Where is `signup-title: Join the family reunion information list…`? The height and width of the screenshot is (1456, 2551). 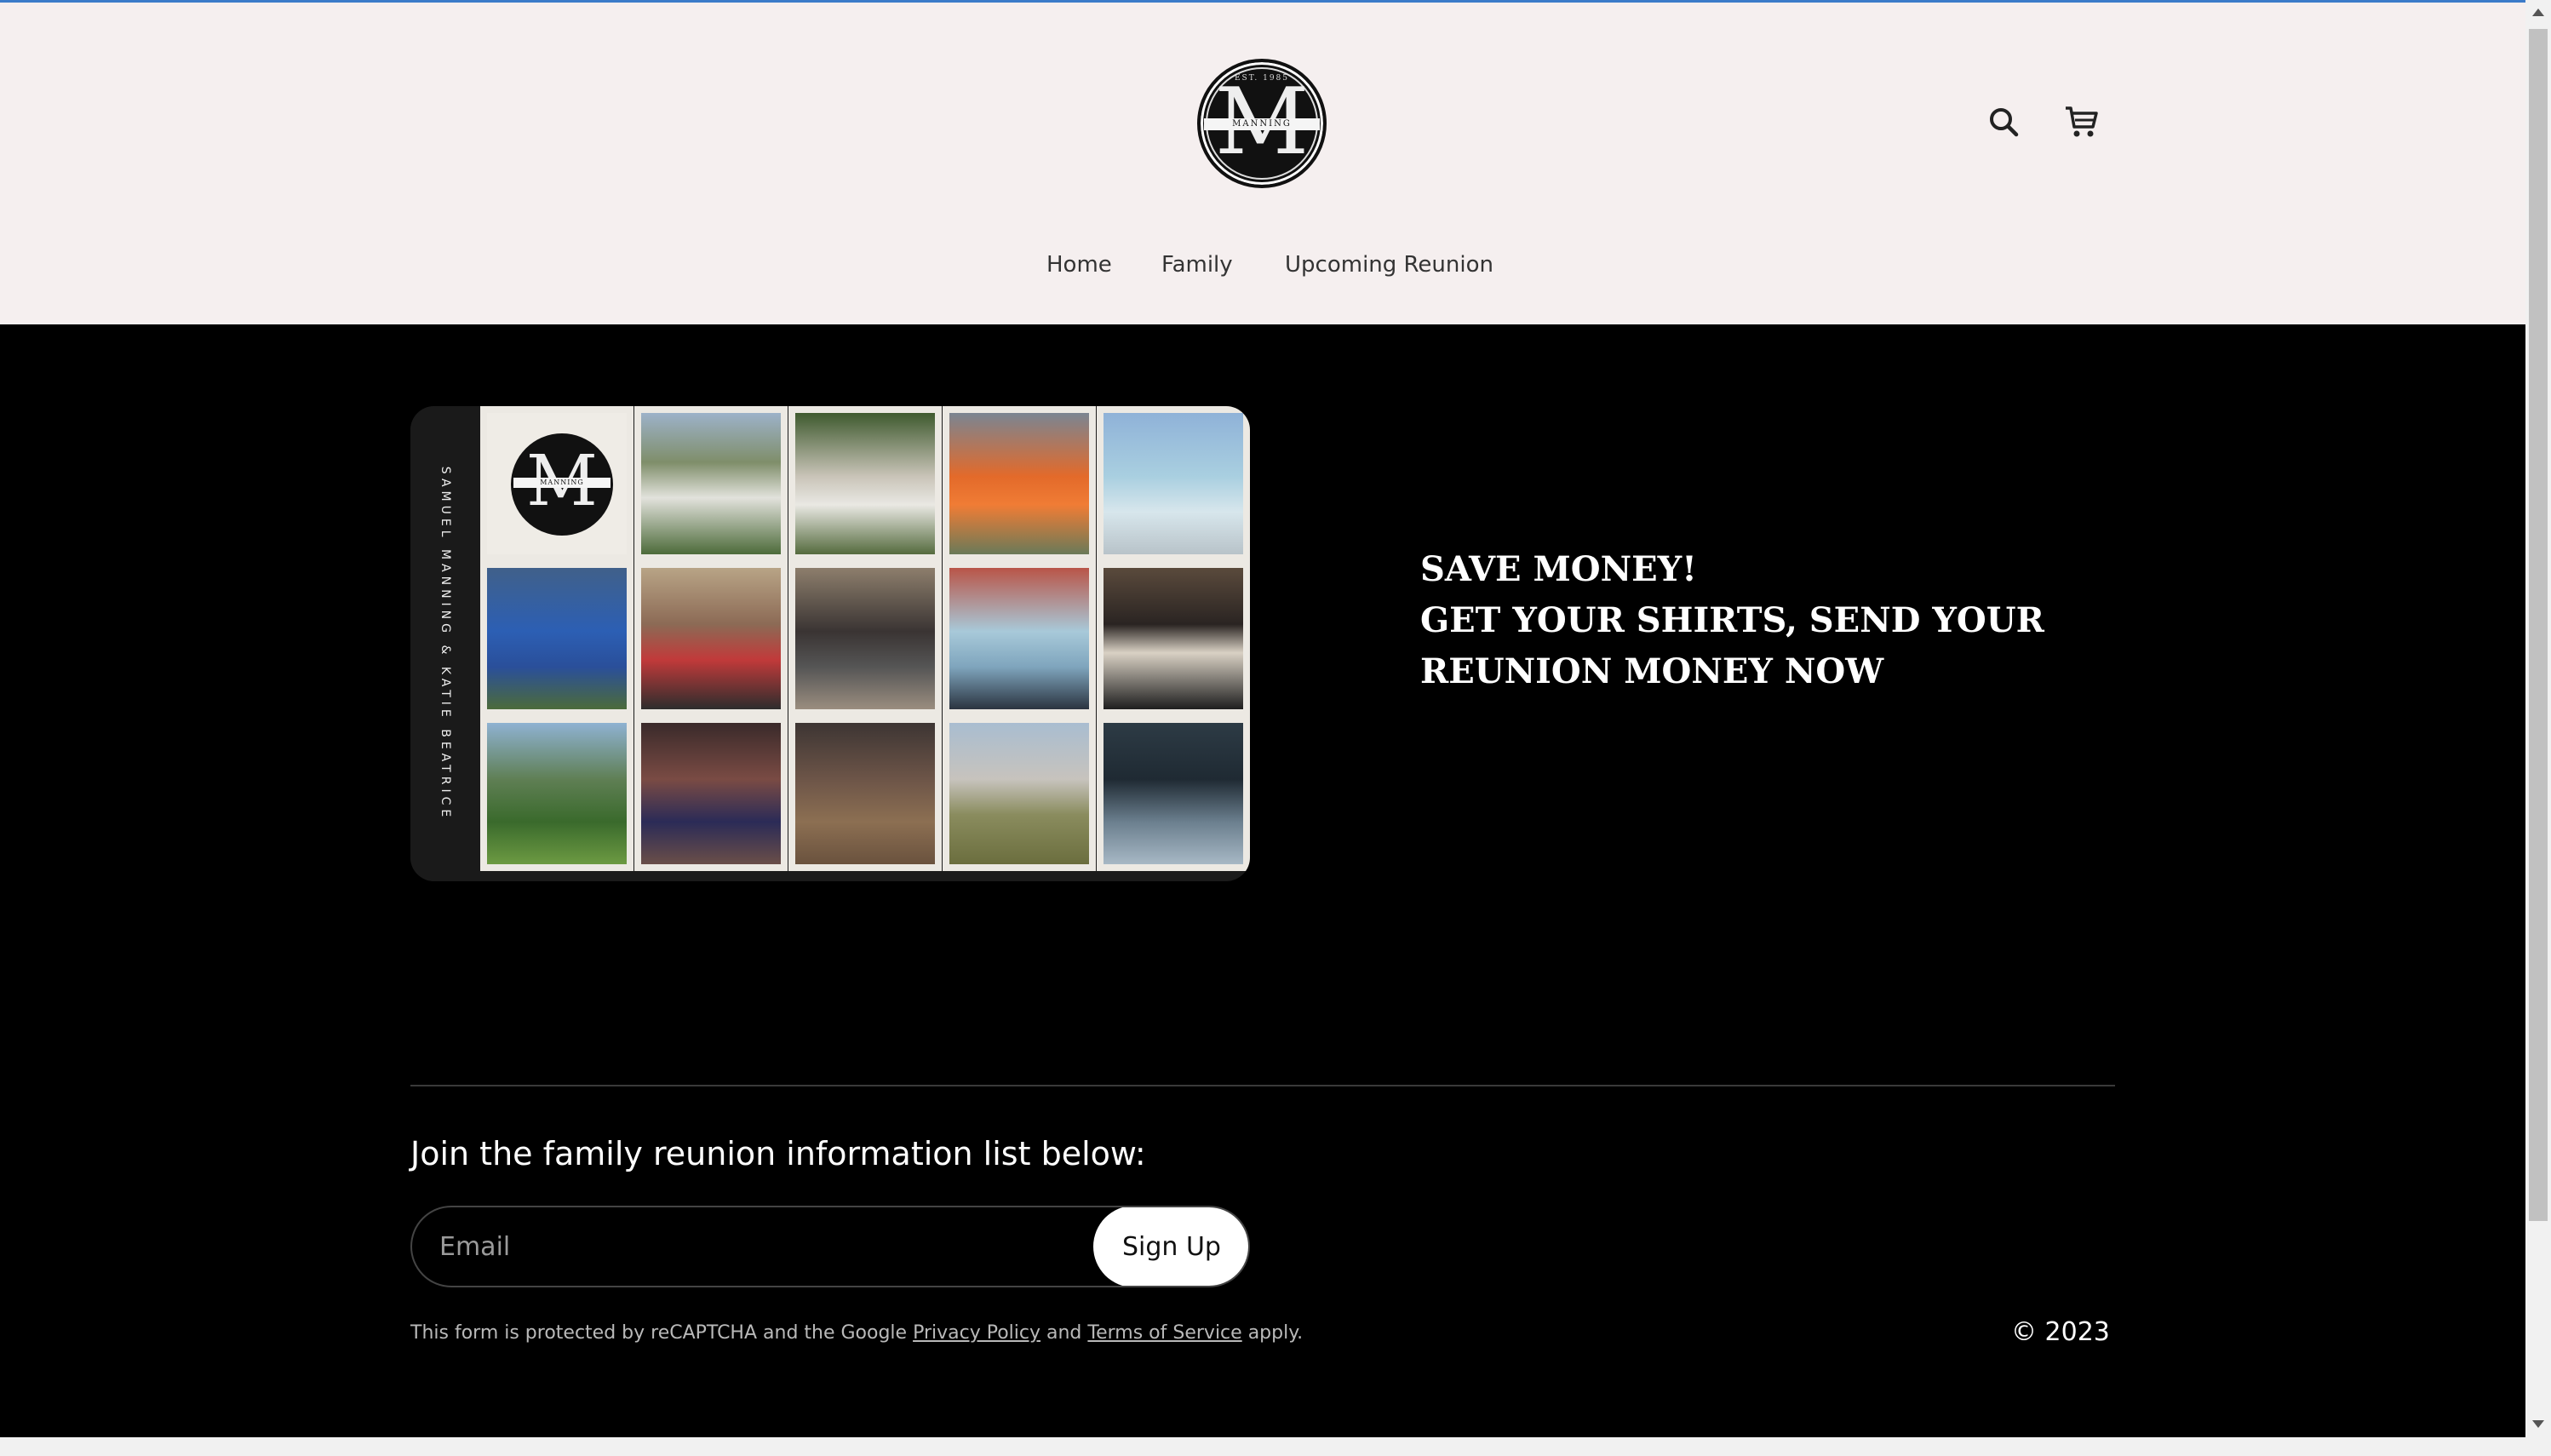 signup-title: Join the family reunion information list… is located at coordinates (778, 1153).